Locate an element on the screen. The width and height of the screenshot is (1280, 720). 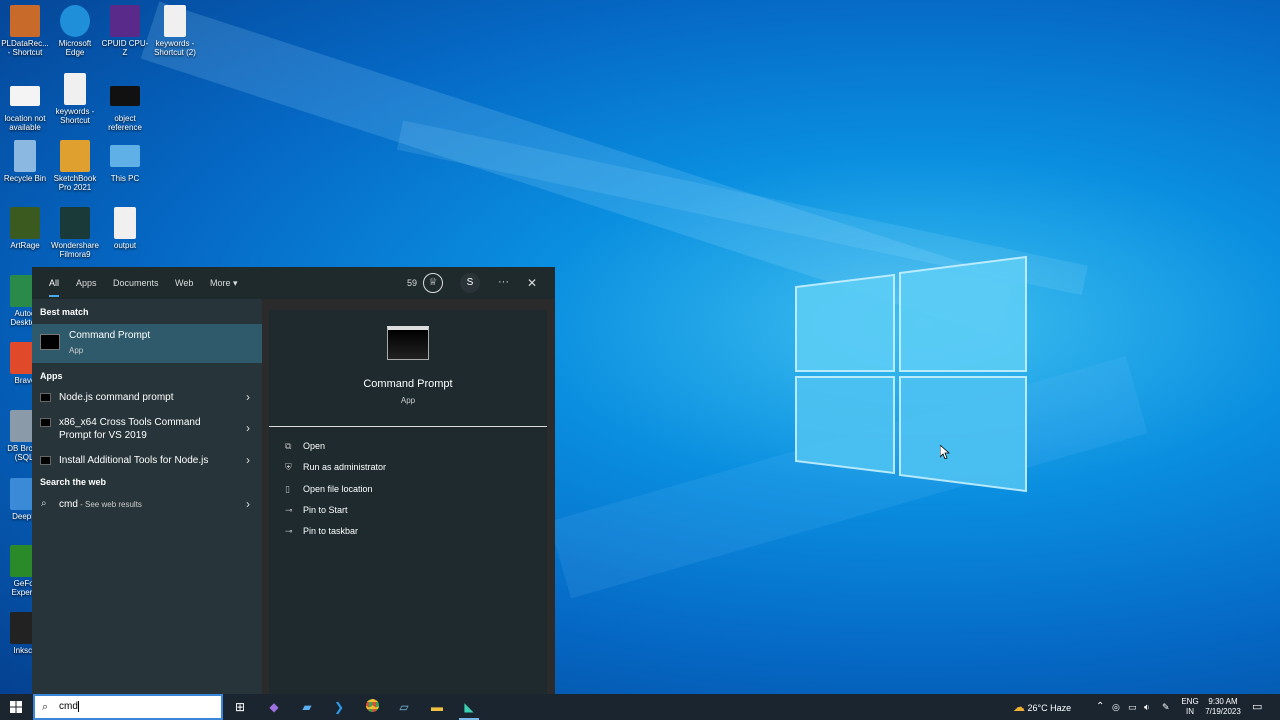
action-open-file-location: ▯ Open file location is located at coordinates (329, 489).